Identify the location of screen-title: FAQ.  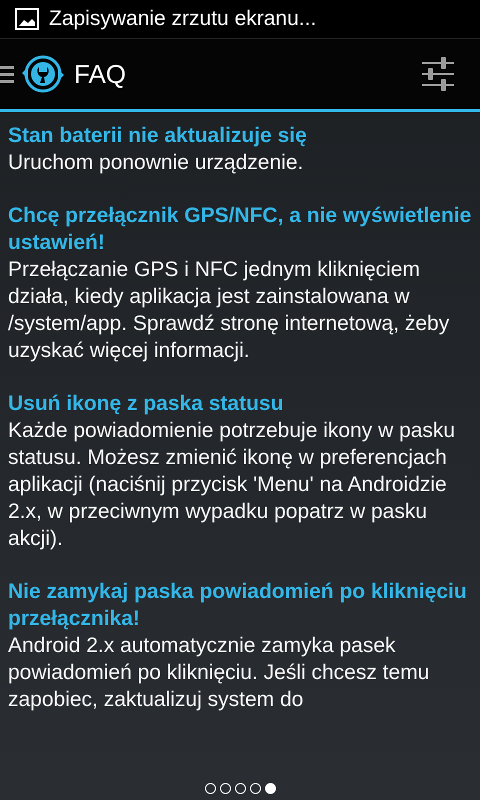
(100, 74).